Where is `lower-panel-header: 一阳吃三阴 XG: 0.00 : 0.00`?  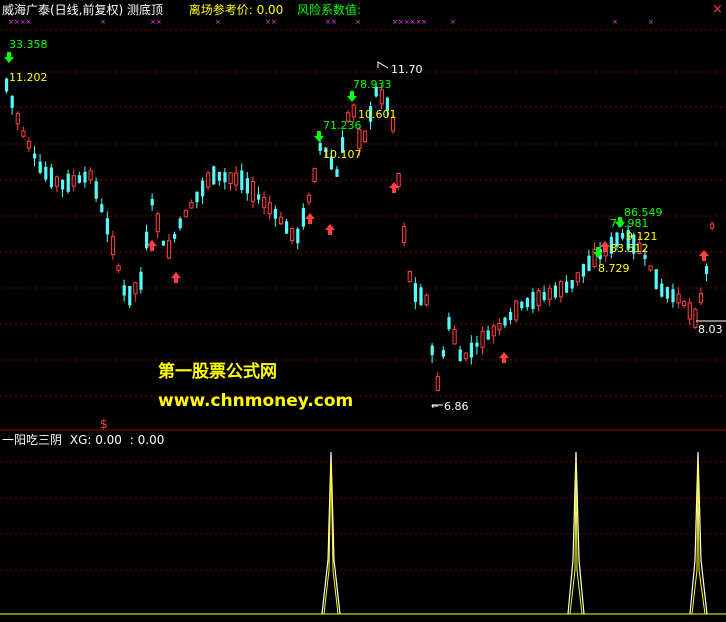
lower-panel-header: 一阳吃三阴 XG: 0.00 : 0.00 is located at coordinates (83, 440).